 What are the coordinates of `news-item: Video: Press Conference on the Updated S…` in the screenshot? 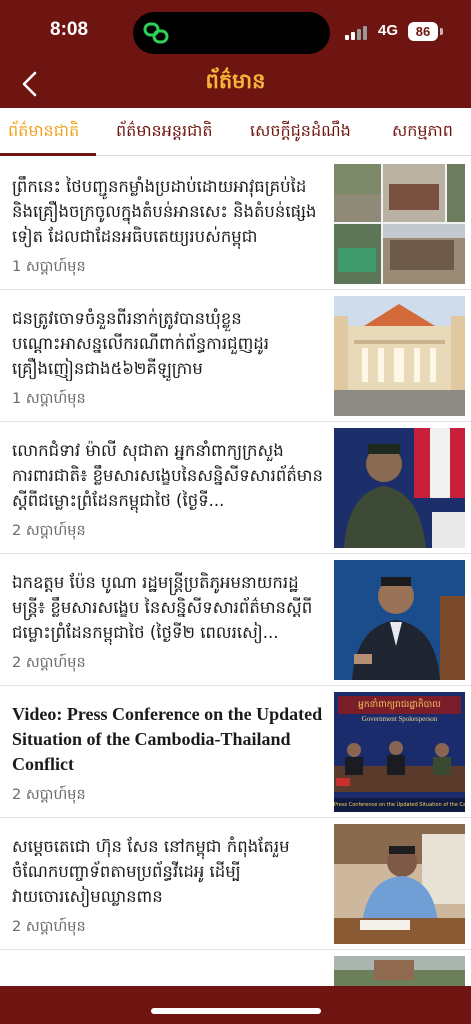 It's located at (235, 752).